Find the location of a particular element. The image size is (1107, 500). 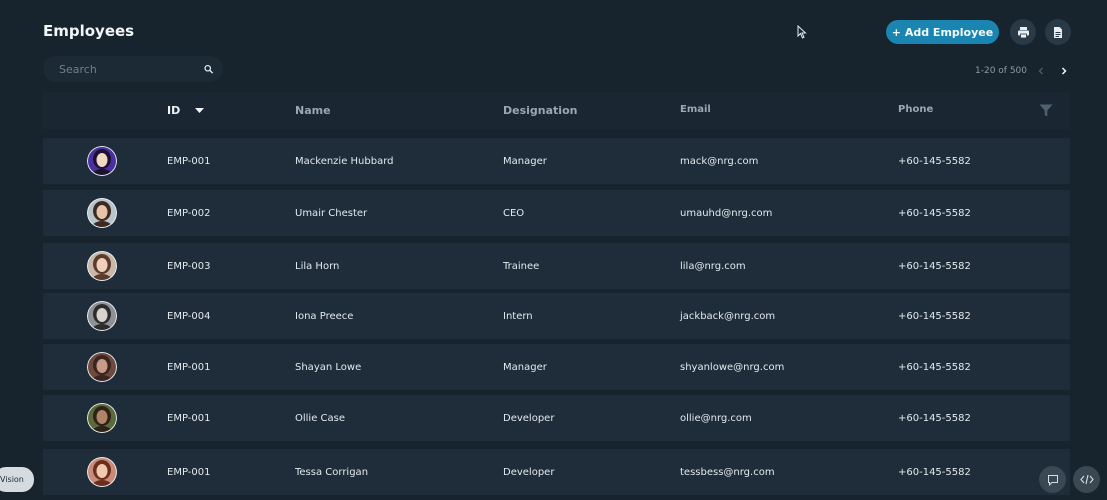

cell-id: EMP-004 is located at coordinates (189, 316).